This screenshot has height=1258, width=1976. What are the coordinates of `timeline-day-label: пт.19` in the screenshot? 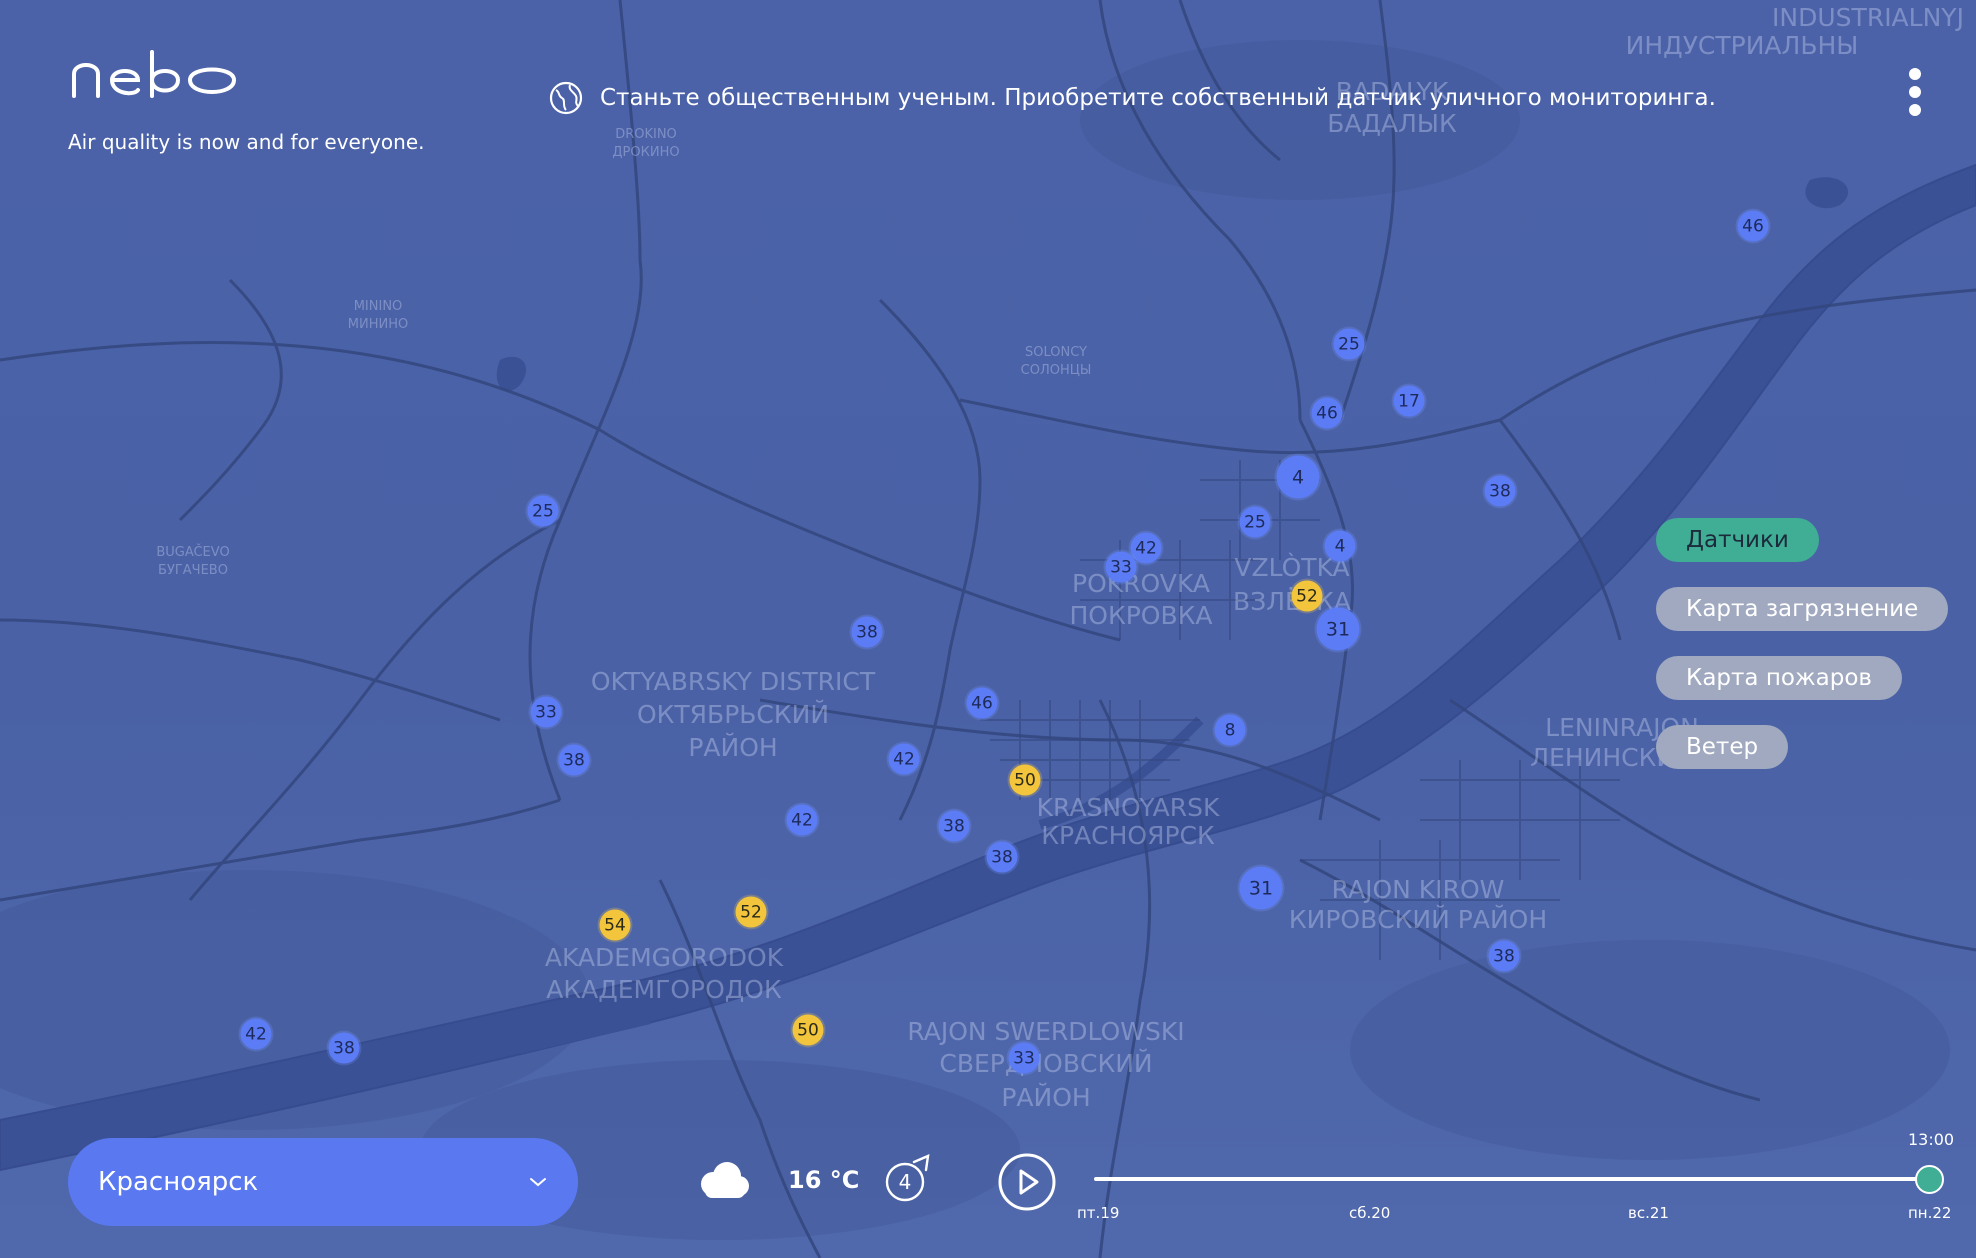 It's located at (1098, 1213).